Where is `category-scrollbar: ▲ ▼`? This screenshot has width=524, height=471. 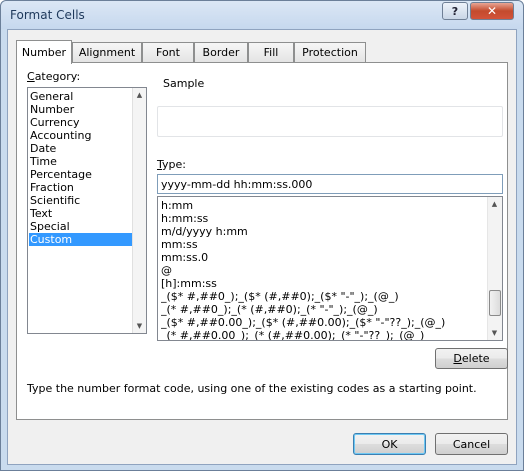
category-scrollbar: ▲ ▼ is located at coordinates (139, 210).